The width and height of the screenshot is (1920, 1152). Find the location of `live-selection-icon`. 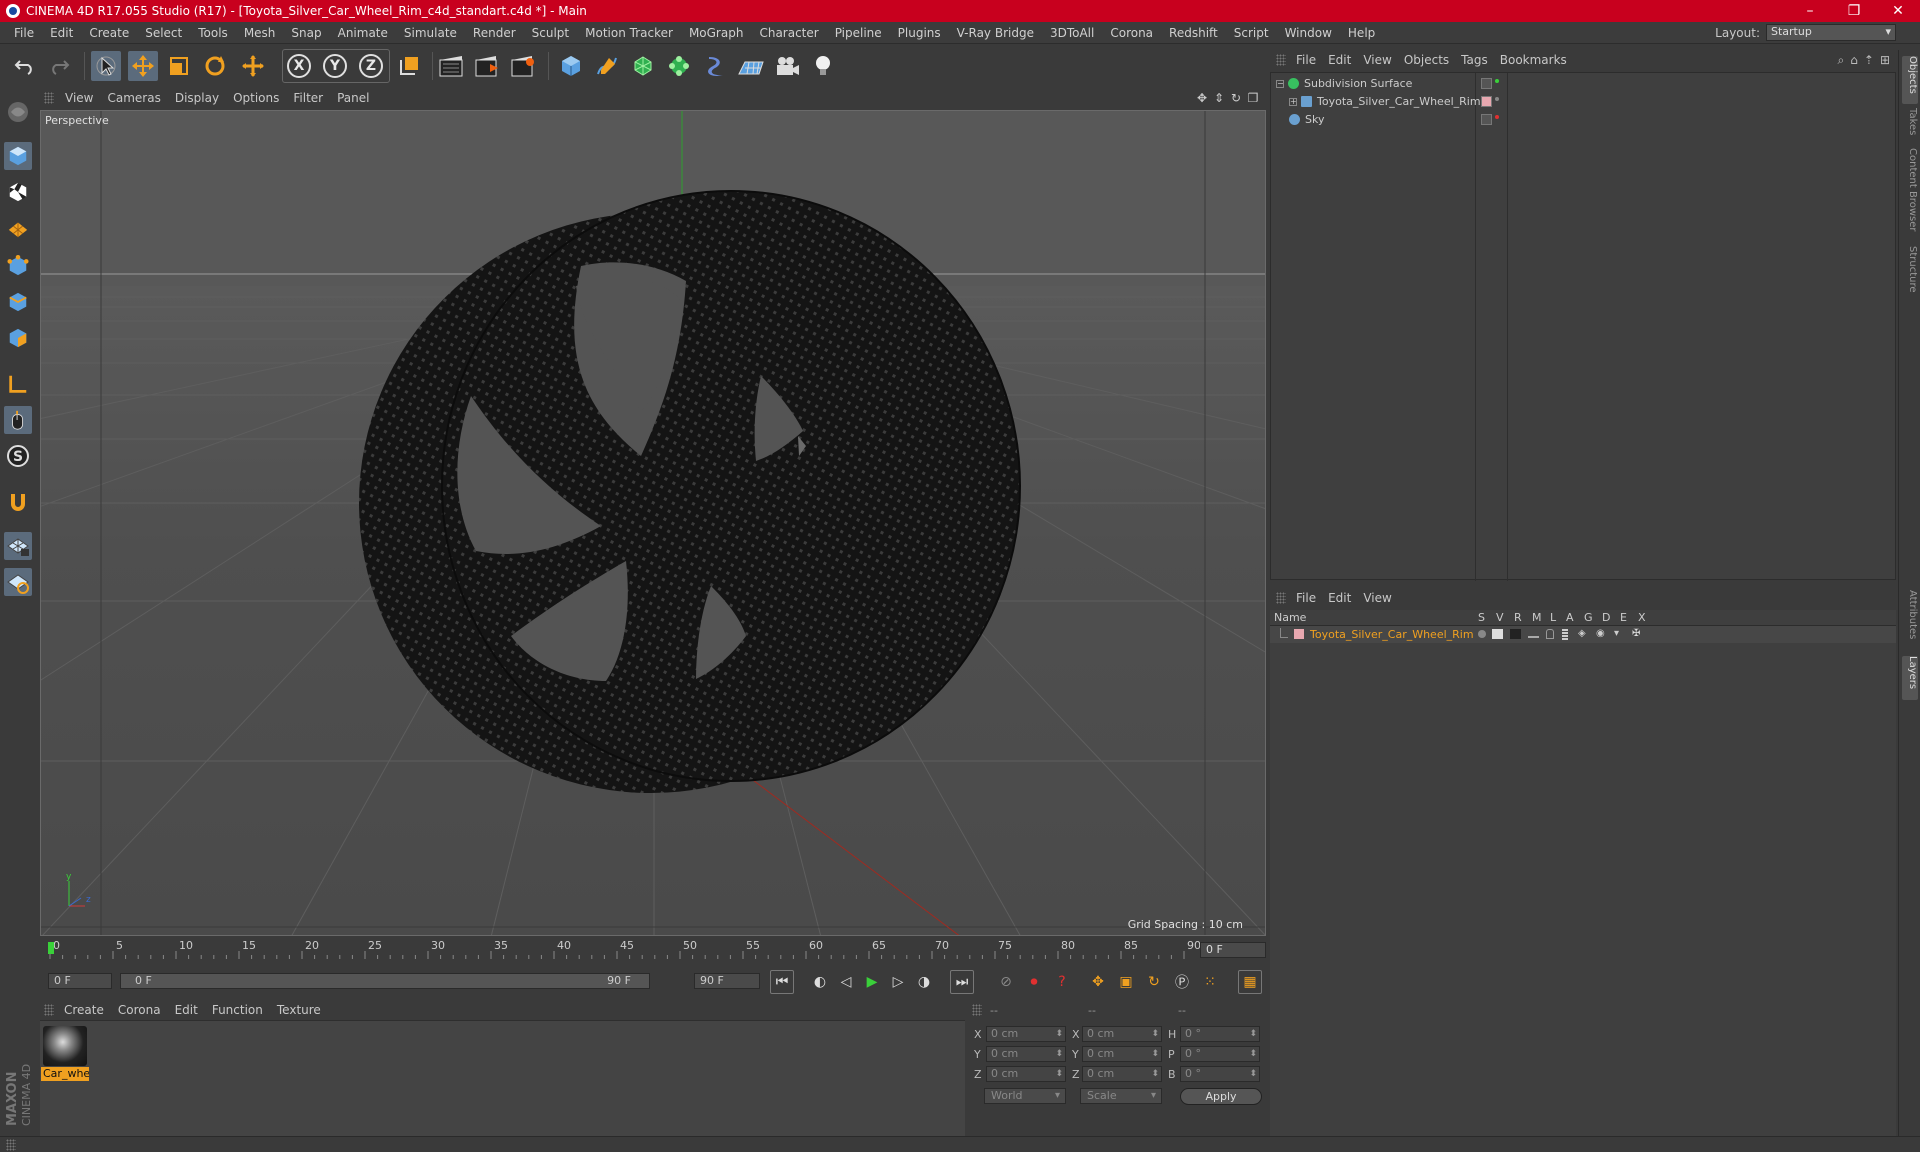

live-selection-icon is located at coordinates (106, 66).